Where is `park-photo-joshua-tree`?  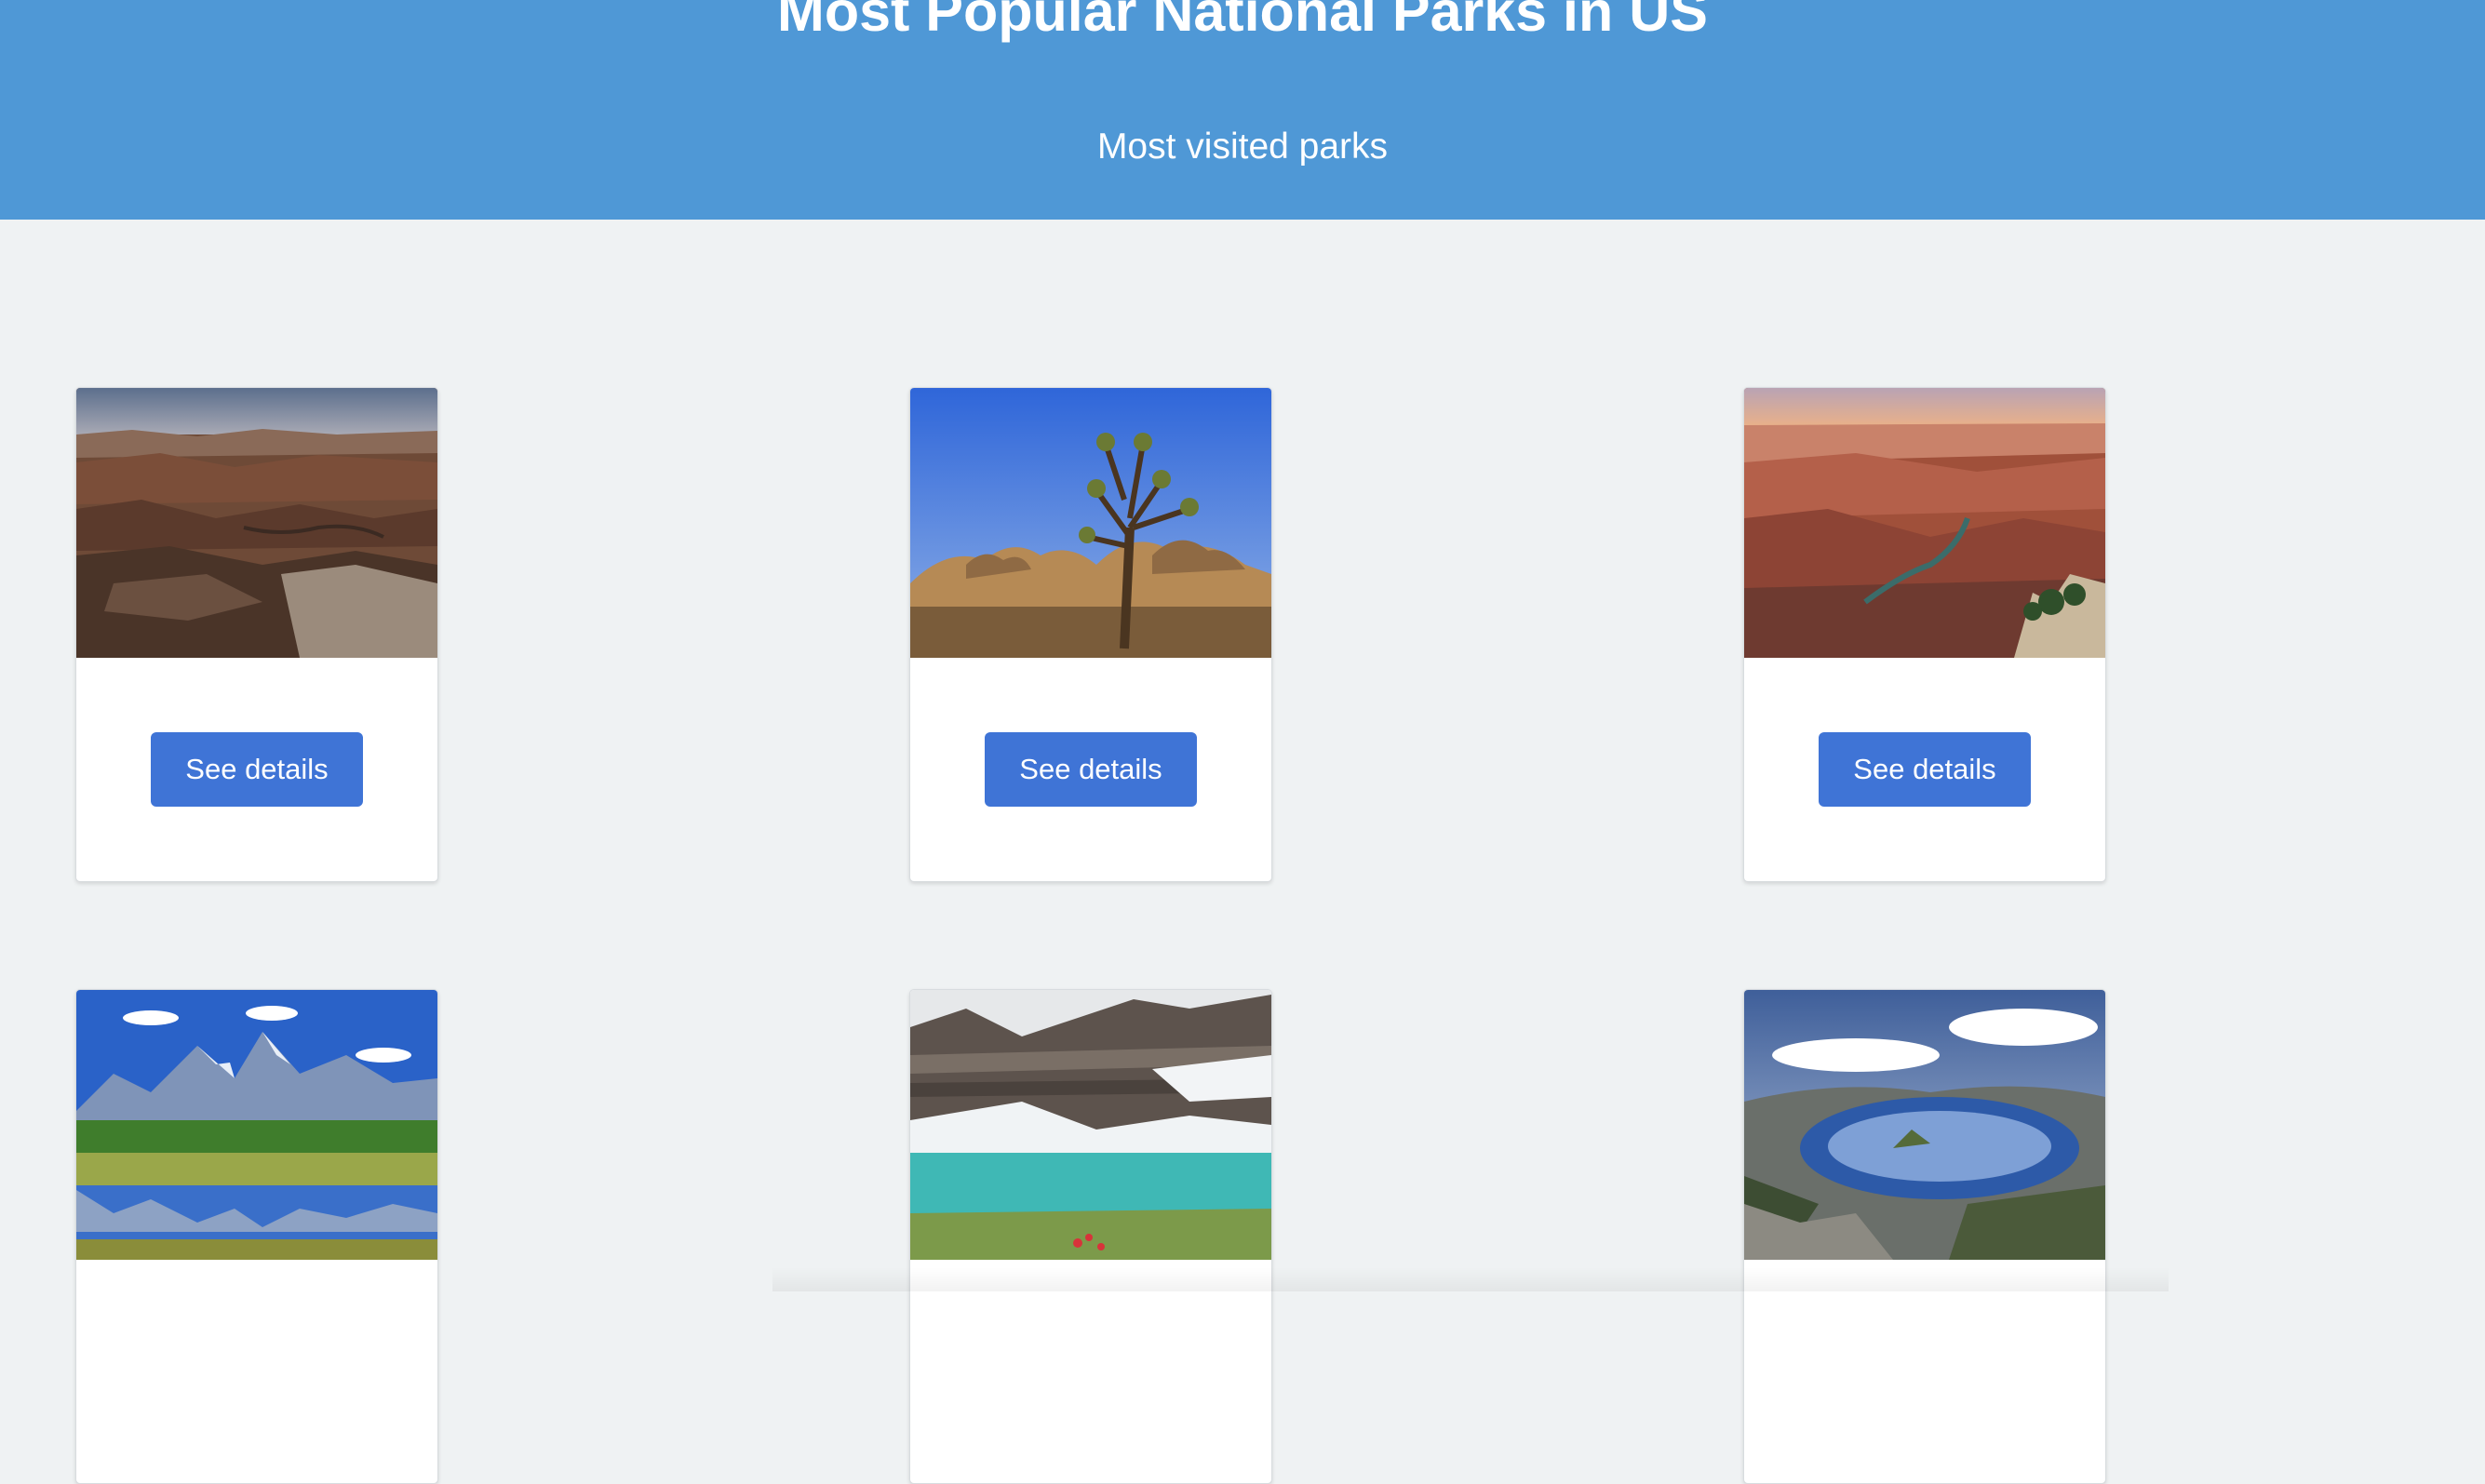 park-photo-joshua-tree is located at coordinates (1090, 523).